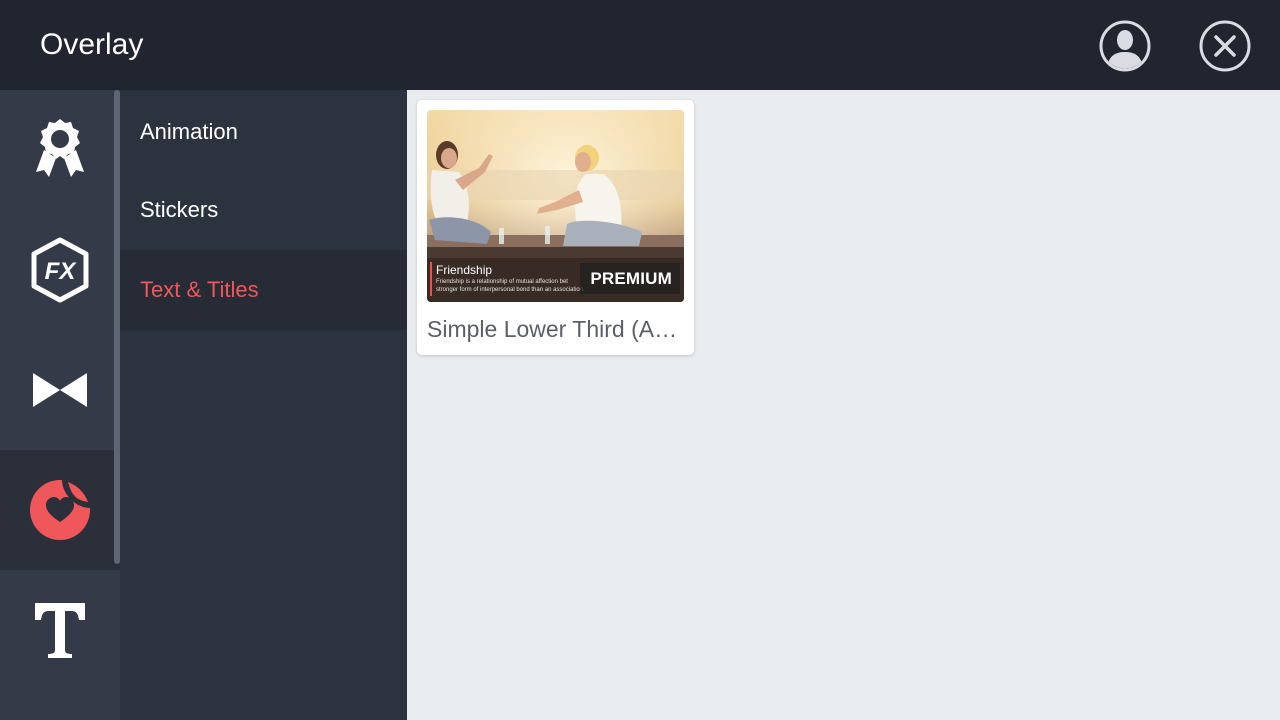 The width and height of the screenshot is (1280, 720). I want to click on close-button, so click(1225, 46).